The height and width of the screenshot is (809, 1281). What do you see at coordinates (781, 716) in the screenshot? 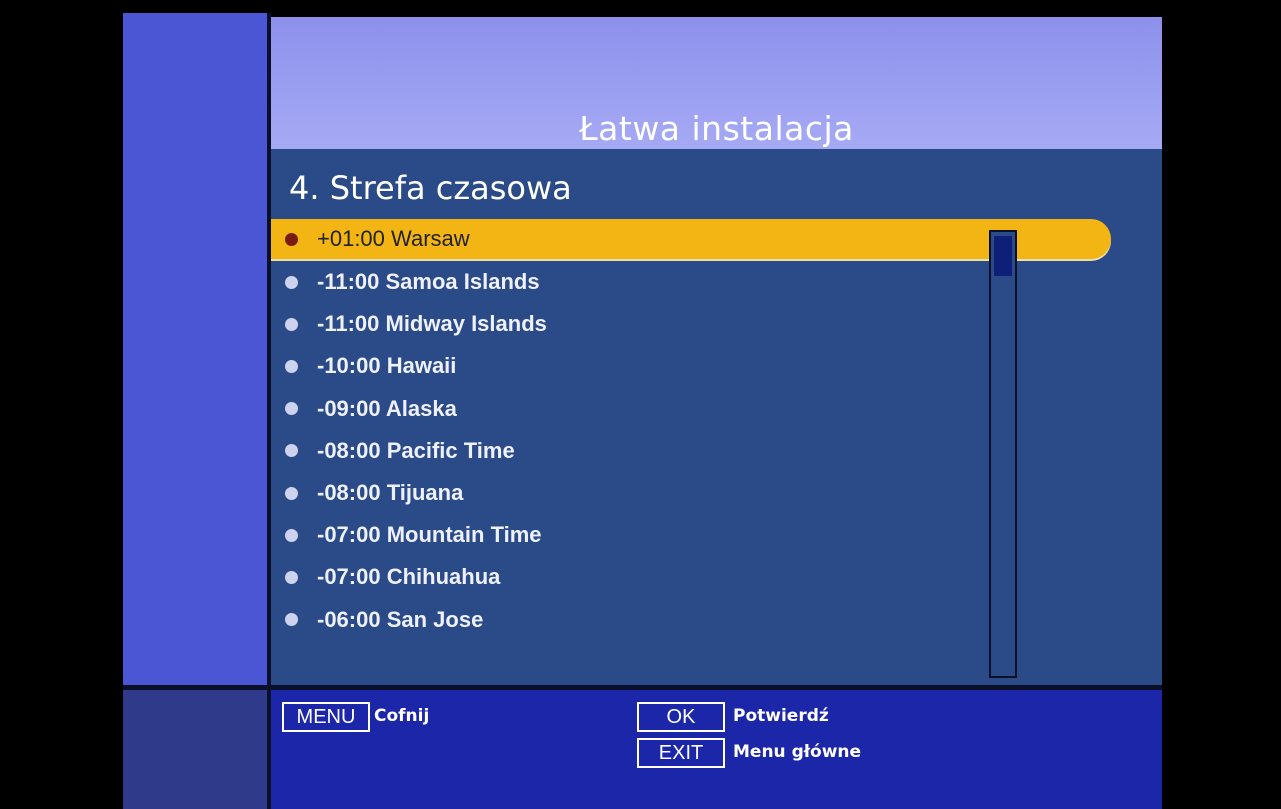
I see `ok-key-label: Potwierdź` at bounding box center [781, 716].